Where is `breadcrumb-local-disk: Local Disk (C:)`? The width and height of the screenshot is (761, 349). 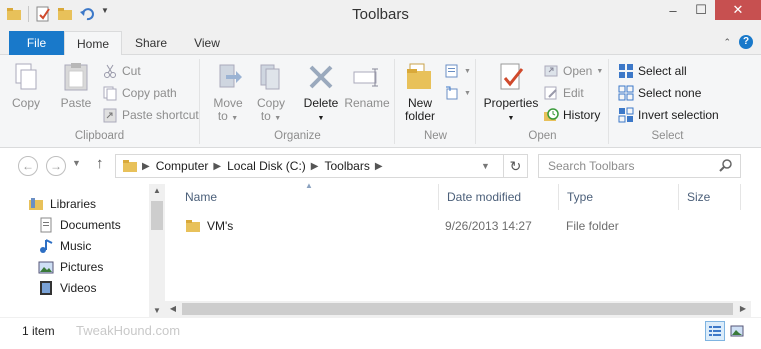 breadcrumb-local-disk: Local Disk (C:) is located at coordinates (266, 166).